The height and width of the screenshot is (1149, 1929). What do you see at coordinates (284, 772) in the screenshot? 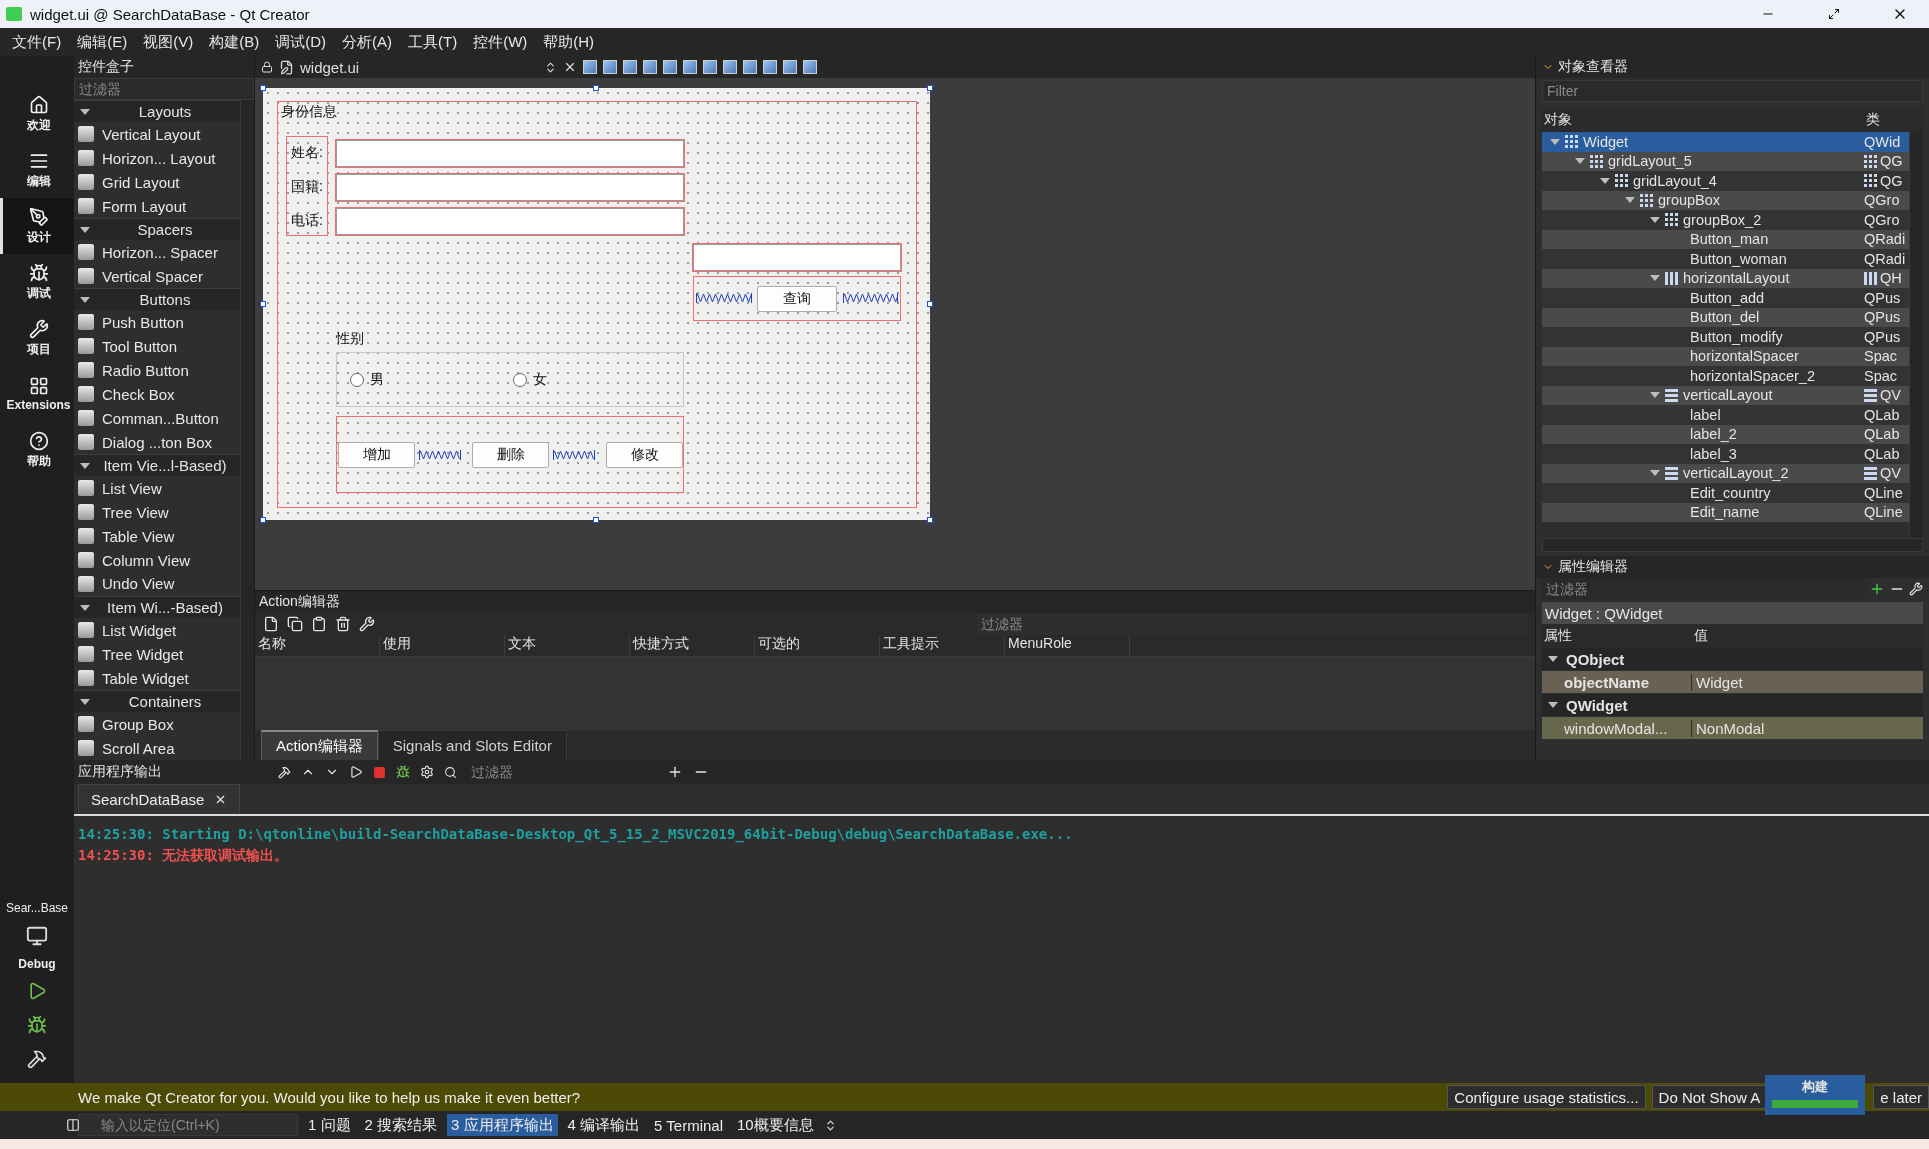
I see `clear-icon` at bounding box center [284, 772].